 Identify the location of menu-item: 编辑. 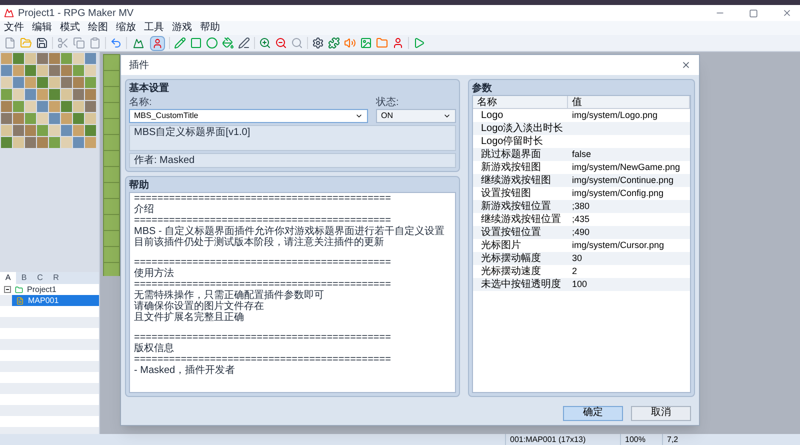
(42, 28).